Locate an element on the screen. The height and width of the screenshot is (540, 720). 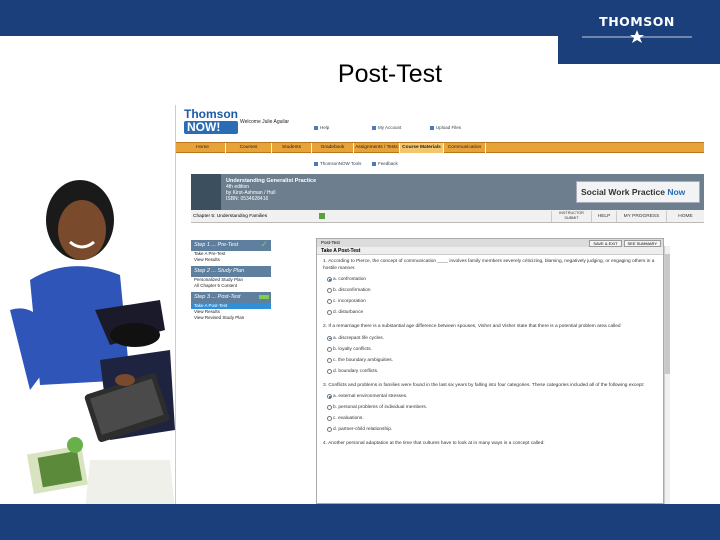
tab-gradebook: Gradebook is located at coordinates (333, 148).